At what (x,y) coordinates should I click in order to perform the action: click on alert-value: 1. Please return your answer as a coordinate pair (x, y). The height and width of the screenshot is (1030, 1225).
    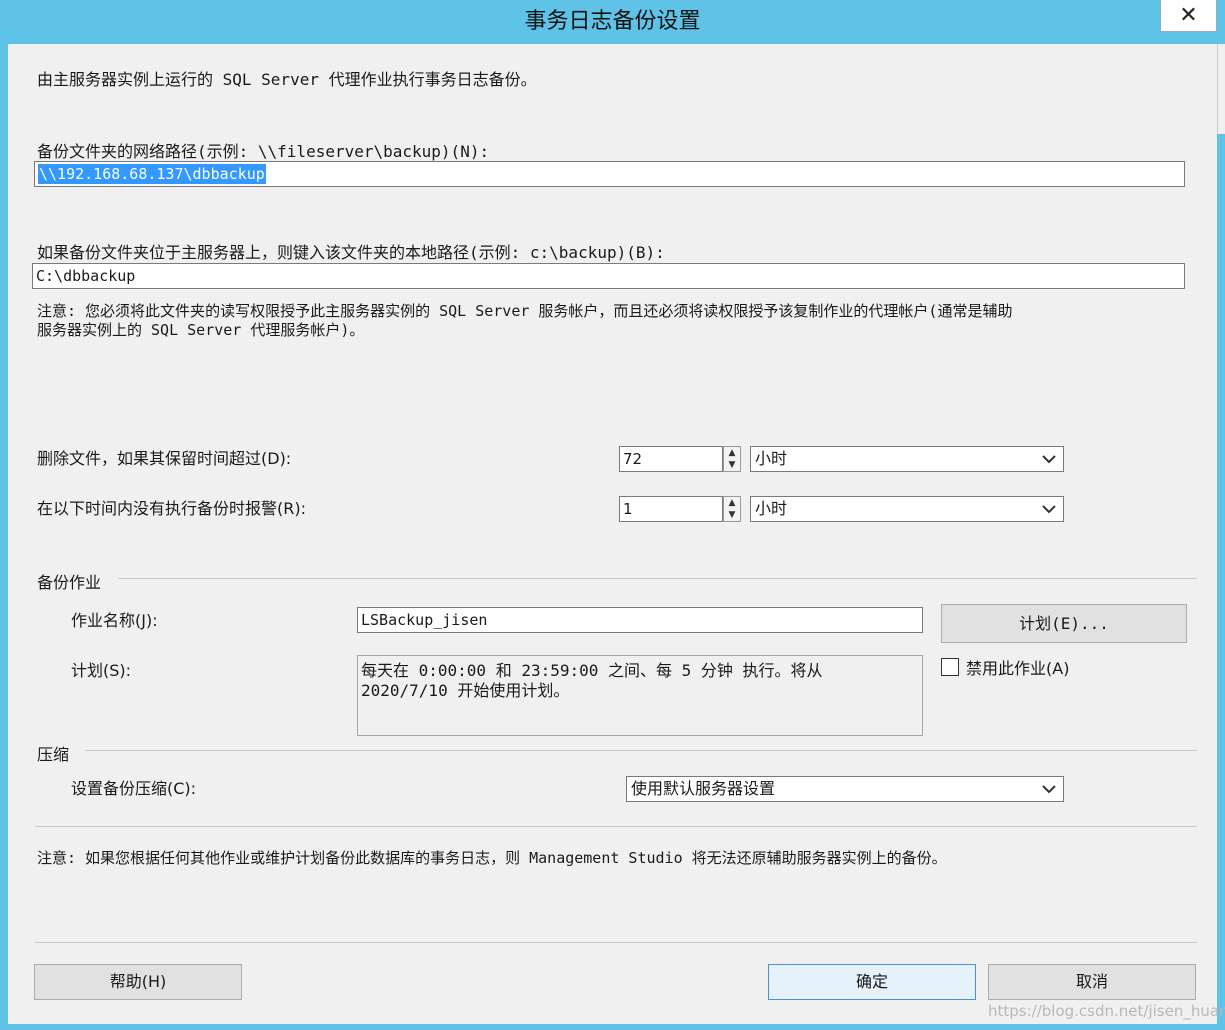
    Looking at the image, I should click on (628, 509).